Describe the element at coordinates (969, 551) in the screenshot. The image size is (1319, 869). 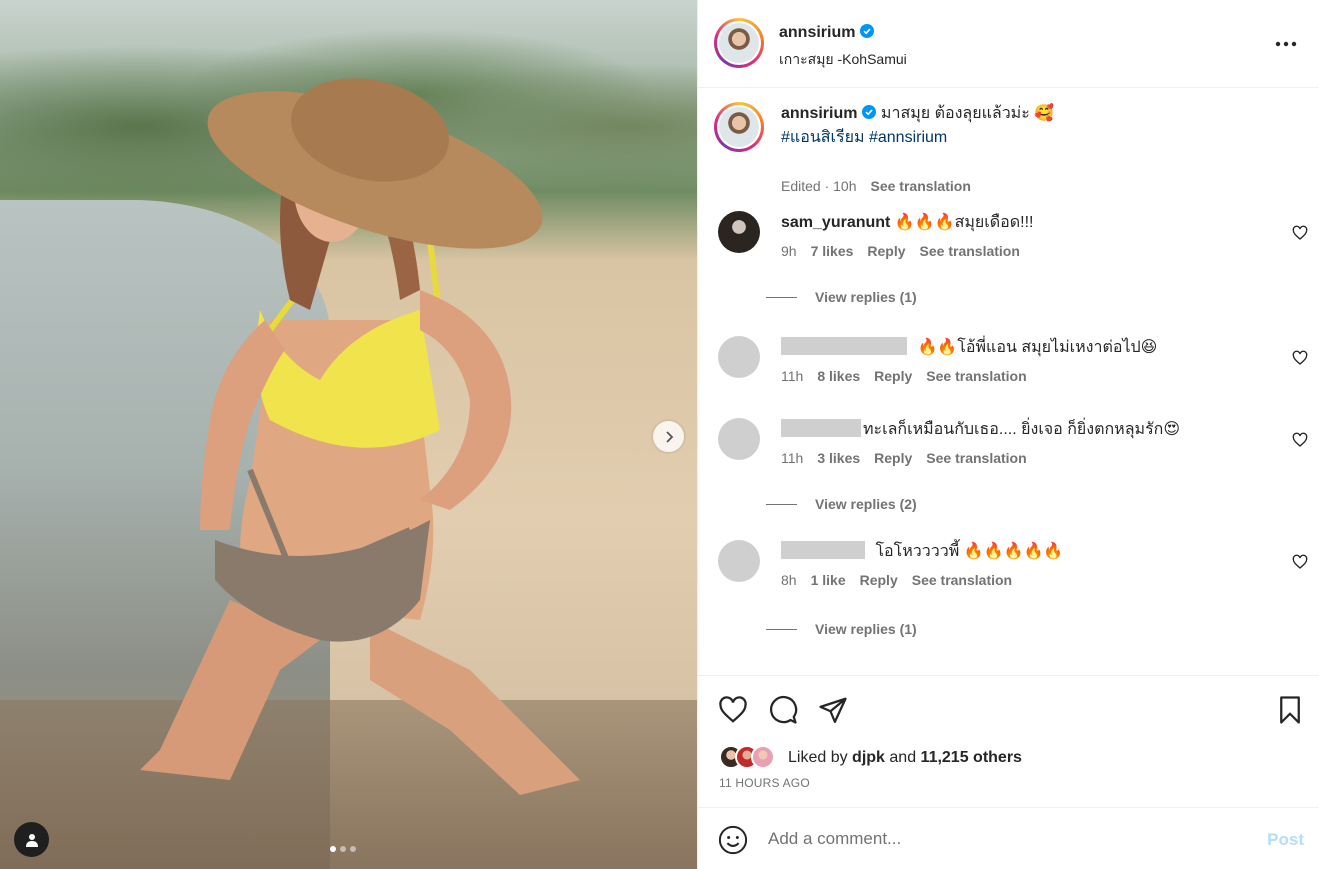
I see `comment-body: โอโหววววพี้ 🔥🔥🔥🔥🔥` at that location.